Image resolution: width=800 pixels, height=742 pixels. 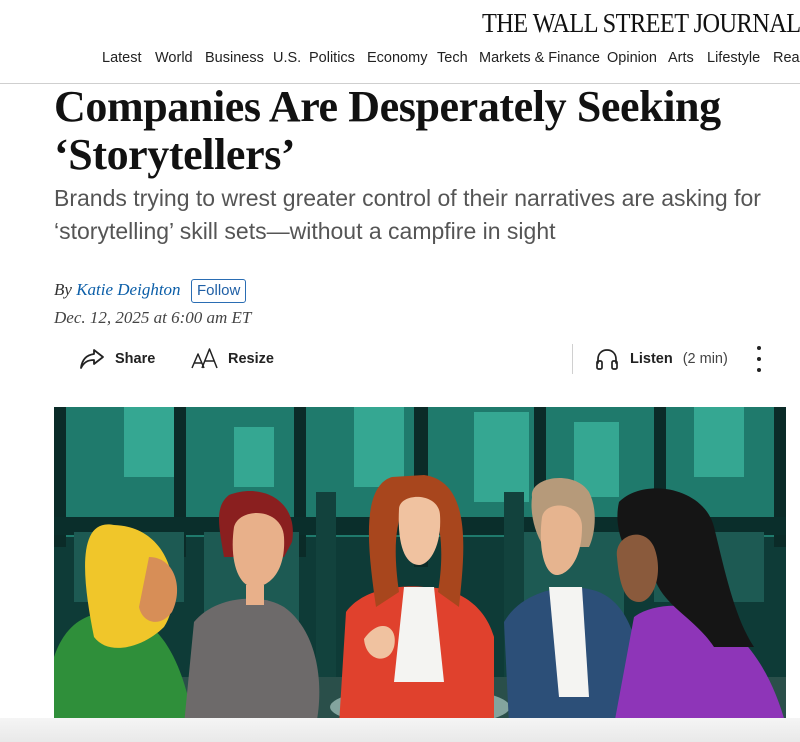 I want to click on more-vertical-icon, so click(x=759, y=348).